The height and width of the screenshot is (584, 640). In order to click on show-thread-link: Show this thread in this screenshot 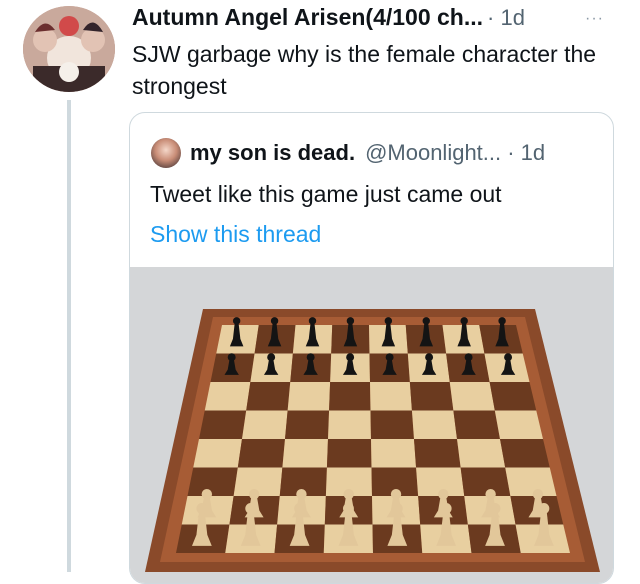, I will do `click(235, 234)`.